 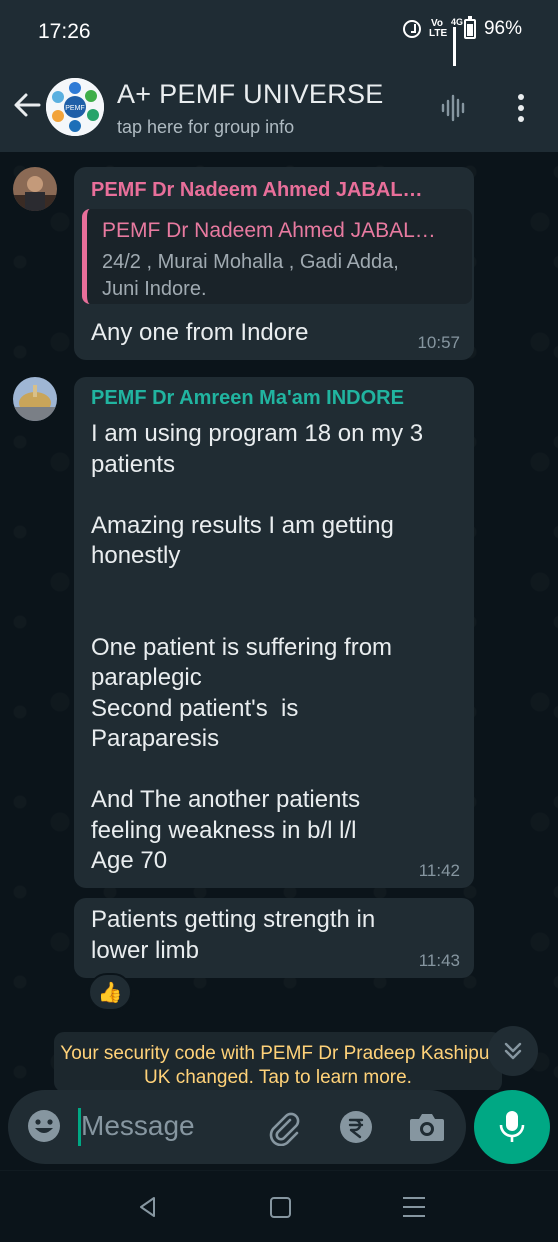 What do you see at coordinates (414, 1208) in the screenshot?
I see `nav-recents-icon` at bounding box center [414, 1208].